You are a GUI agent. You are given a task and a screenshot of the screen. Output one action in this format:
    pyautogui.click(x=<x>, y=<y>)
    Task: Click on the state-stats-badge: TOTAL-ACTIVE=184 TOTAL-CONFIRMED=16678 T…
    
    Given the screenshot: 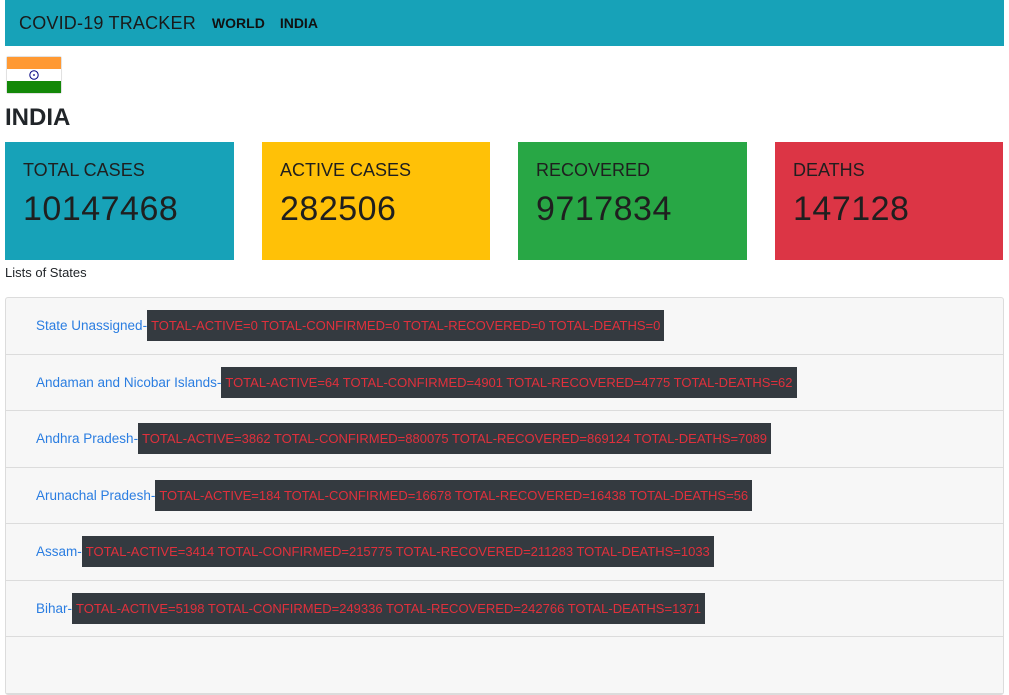 What is the action you would take?
    pyautogui.click(x=454, y=495)
    